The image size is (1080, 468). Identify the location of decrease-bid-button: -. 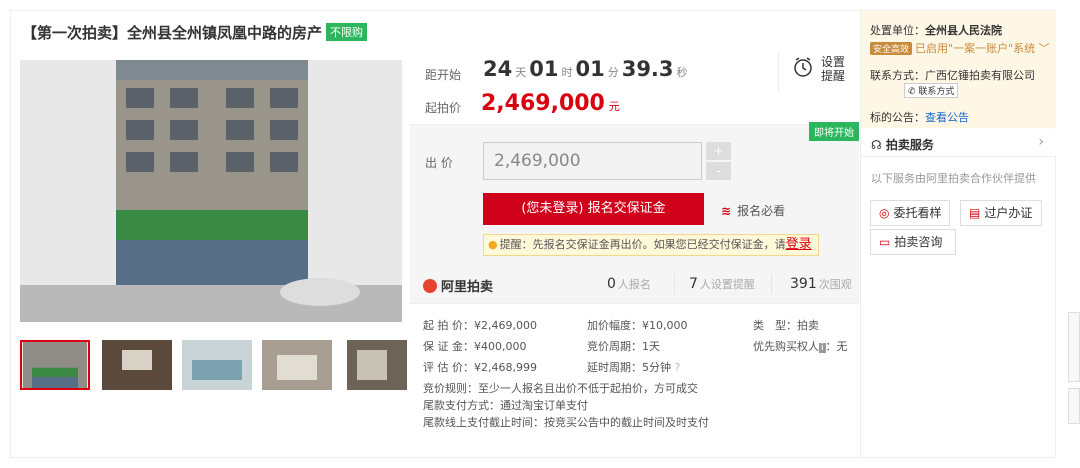
(718, 171).